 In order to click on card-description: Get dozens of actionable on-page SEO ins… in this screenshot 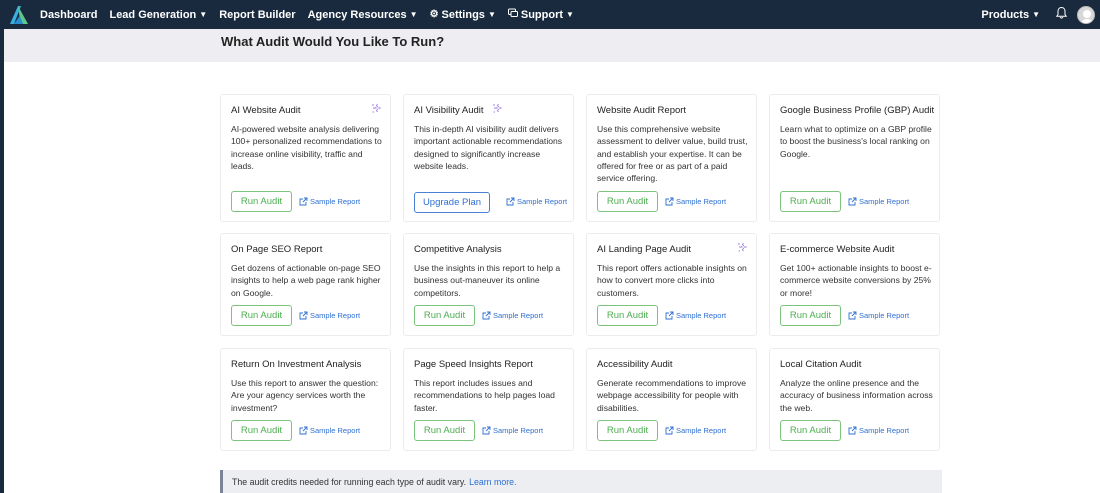, I will do `click(306, 280)`.